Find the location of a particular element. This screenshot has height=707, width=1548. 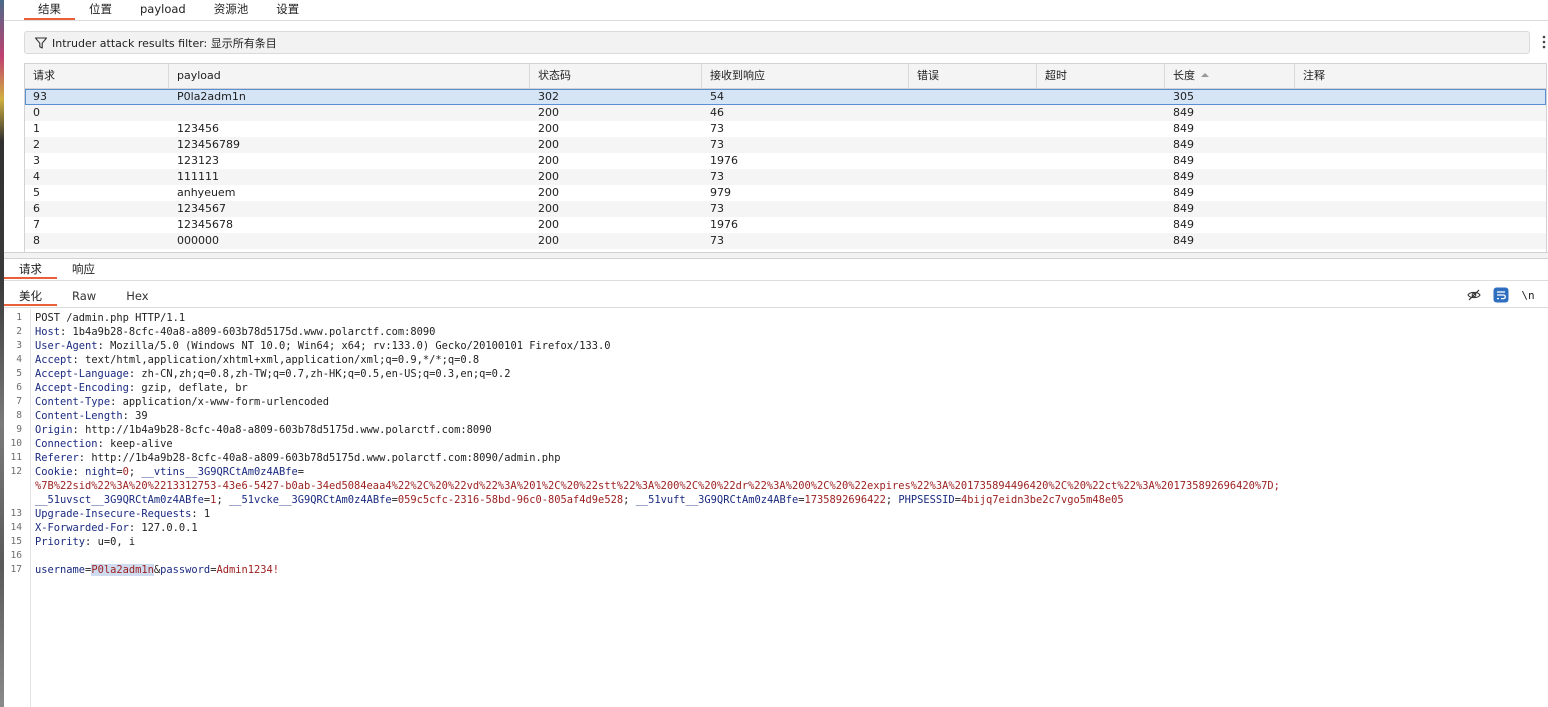

top-tab-bar: 结果 位置 payload 资源池 设置 is located at coordinates (168, 10).